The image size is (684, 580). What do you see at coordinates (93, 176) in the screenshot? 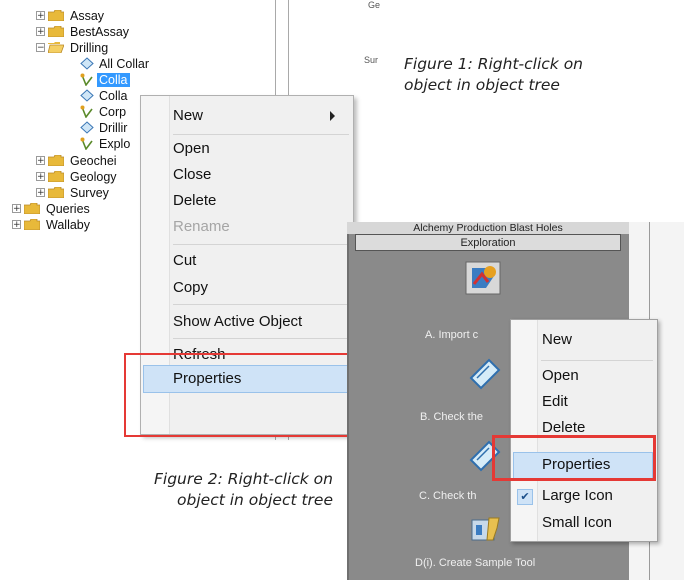
I see `tree-node-label: Geology` at bounding box center [93, 176].